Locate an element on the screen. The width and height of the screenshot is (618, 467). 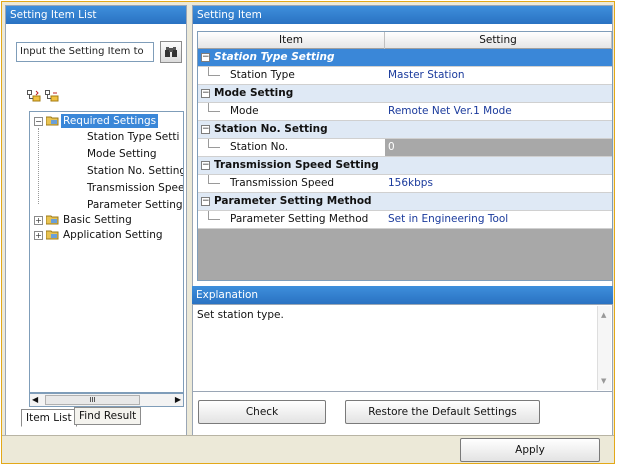
group-label: Parameter Setting Method is located at coordinates (293, 201).